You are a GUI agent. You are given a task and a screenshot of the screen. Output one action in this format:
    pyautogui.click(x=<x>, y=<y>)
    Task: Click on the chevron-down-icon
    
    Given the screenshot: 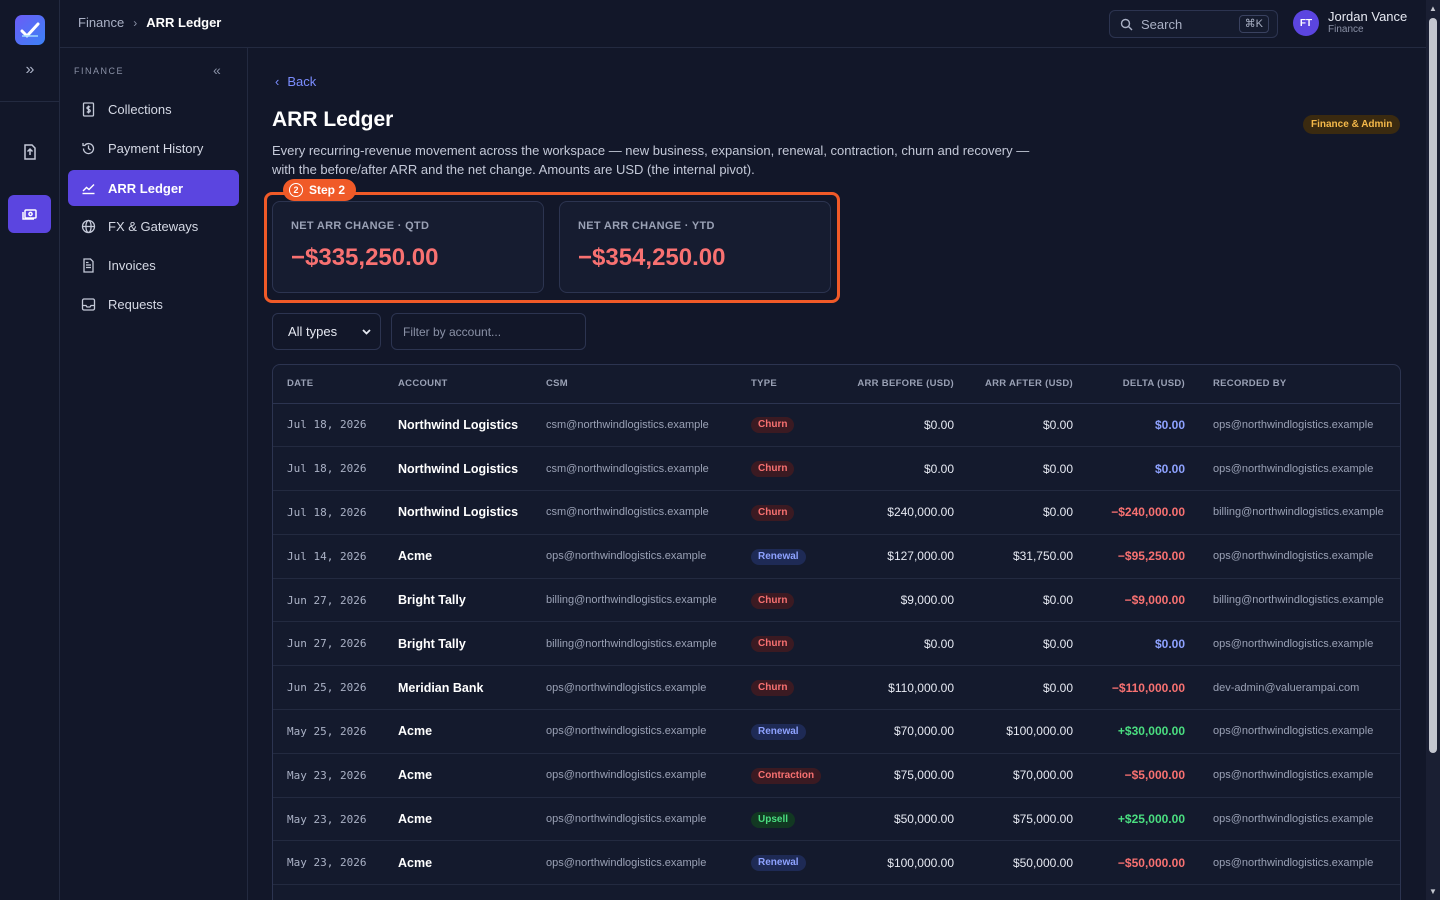 What is the action you would take?
    pyautogui.click(x=366, y=332)
    